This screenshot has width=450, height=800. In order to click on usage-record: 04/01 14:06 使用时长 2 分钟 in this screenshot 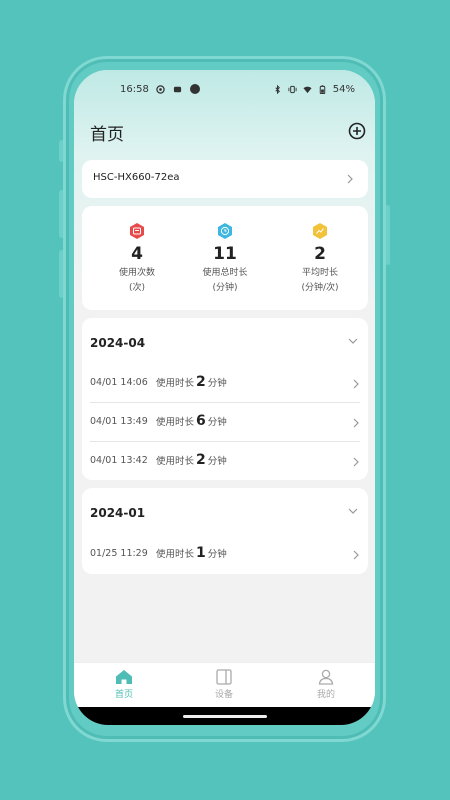, I will do `click(225, 384)`.